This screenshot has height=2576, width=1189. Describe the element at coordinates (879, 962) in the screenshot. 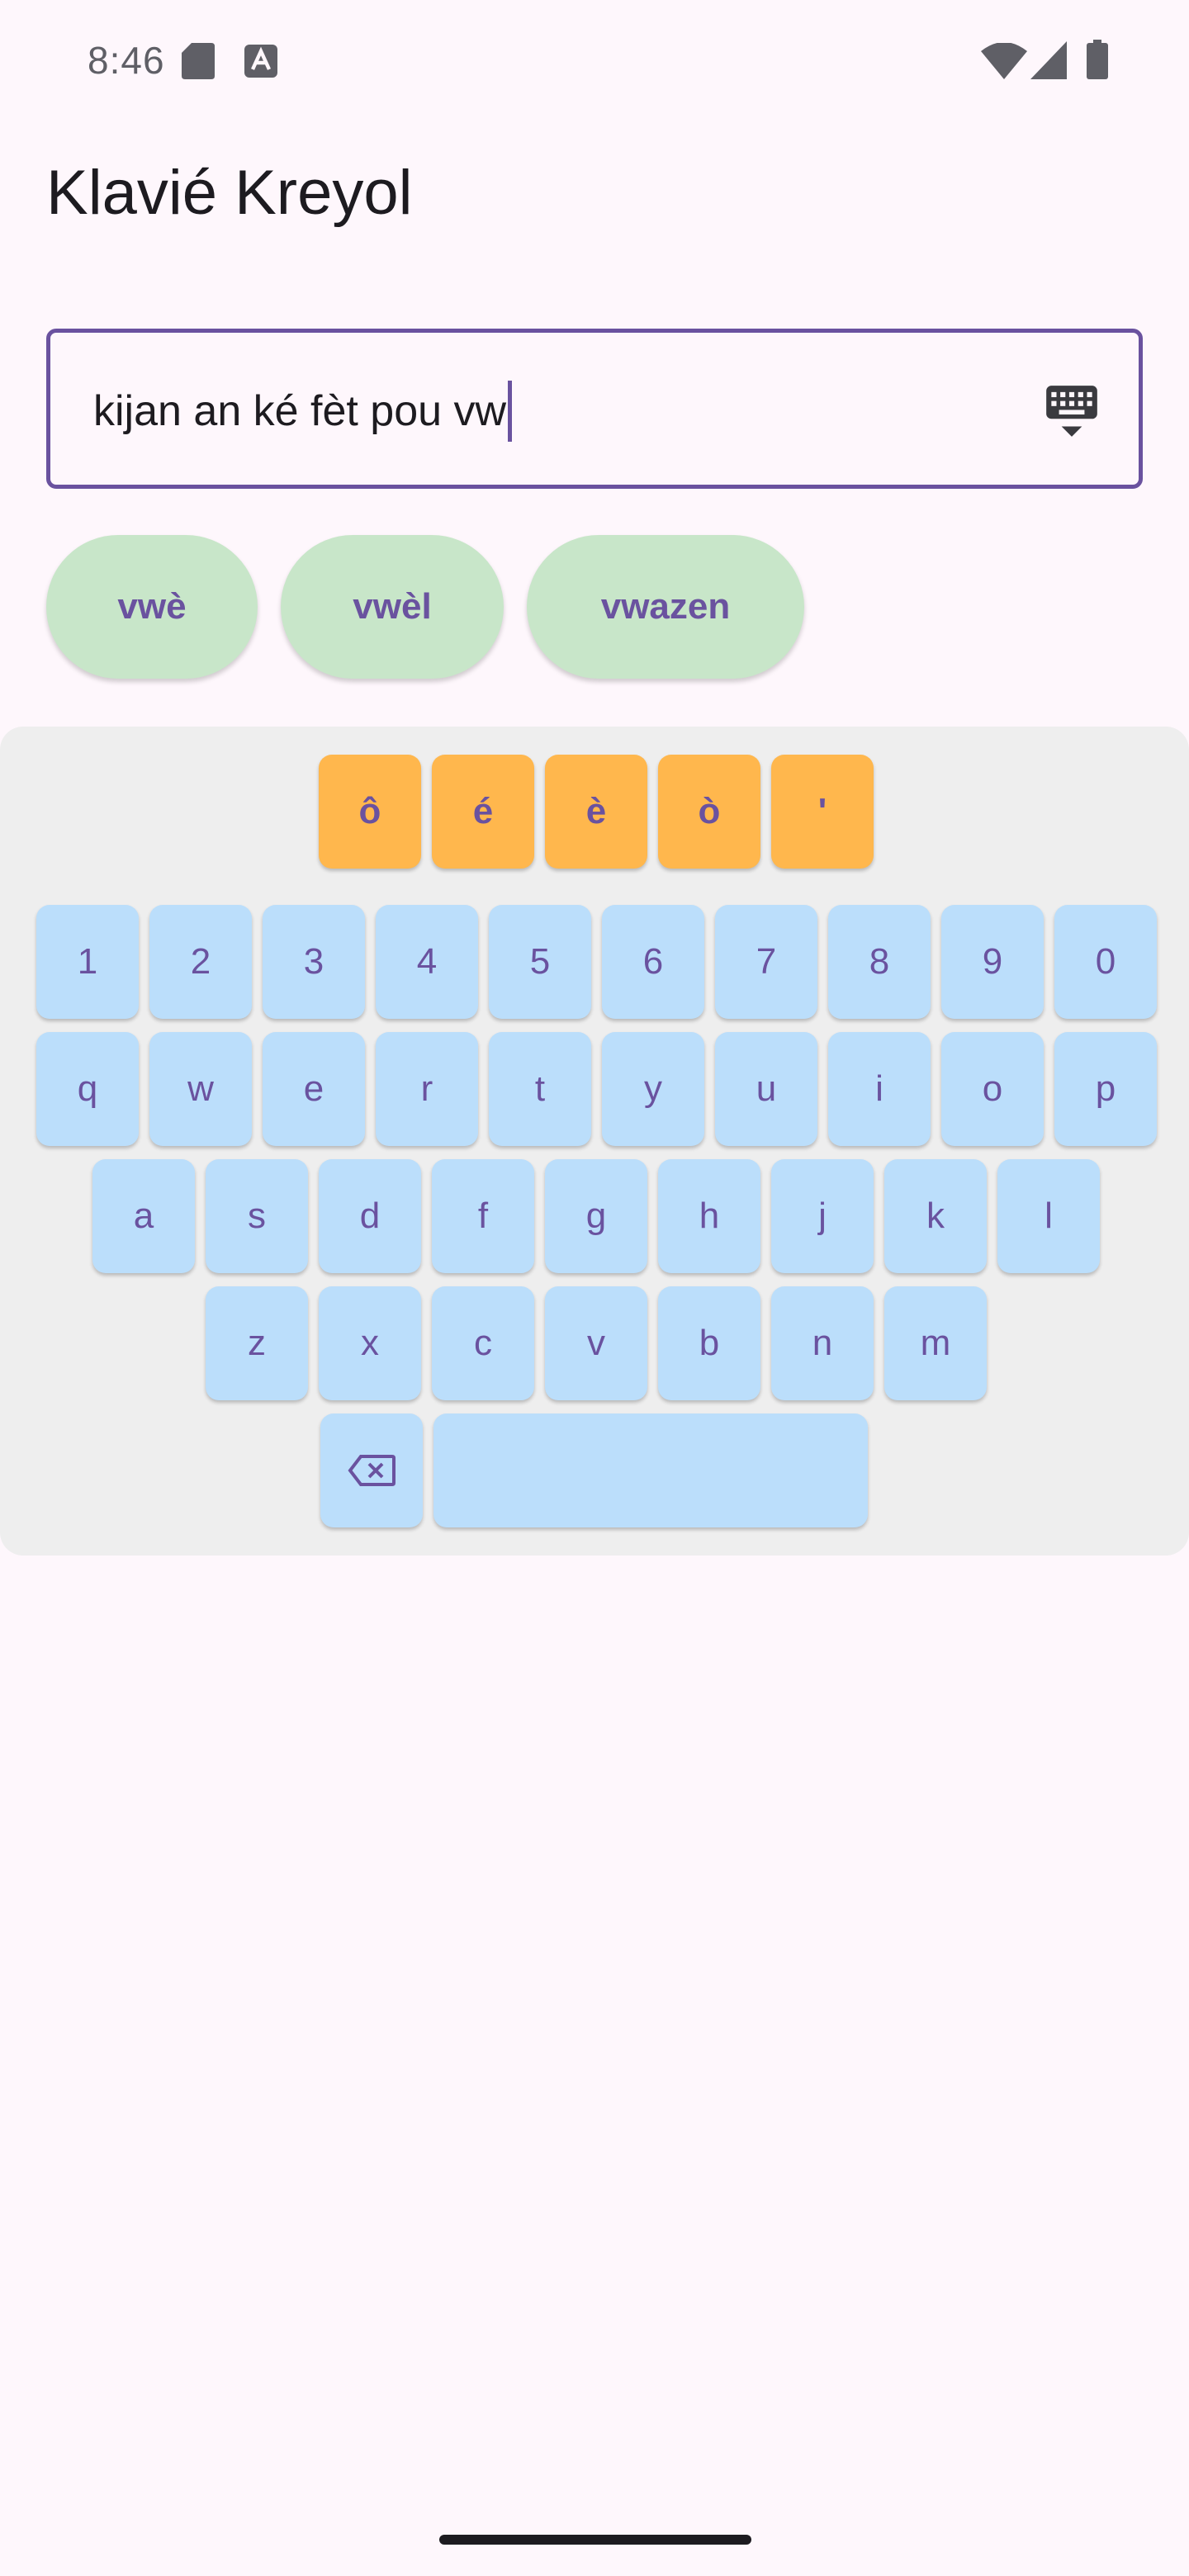

I see `key-8: 8` at that location.